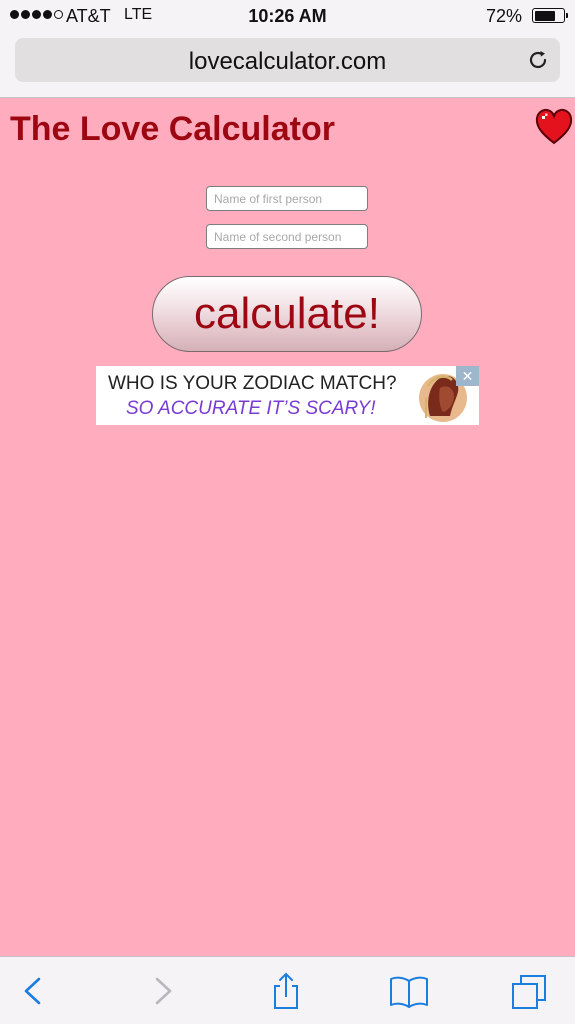  I want to click on url-text: lovecalculator.com, so click(287, 62).